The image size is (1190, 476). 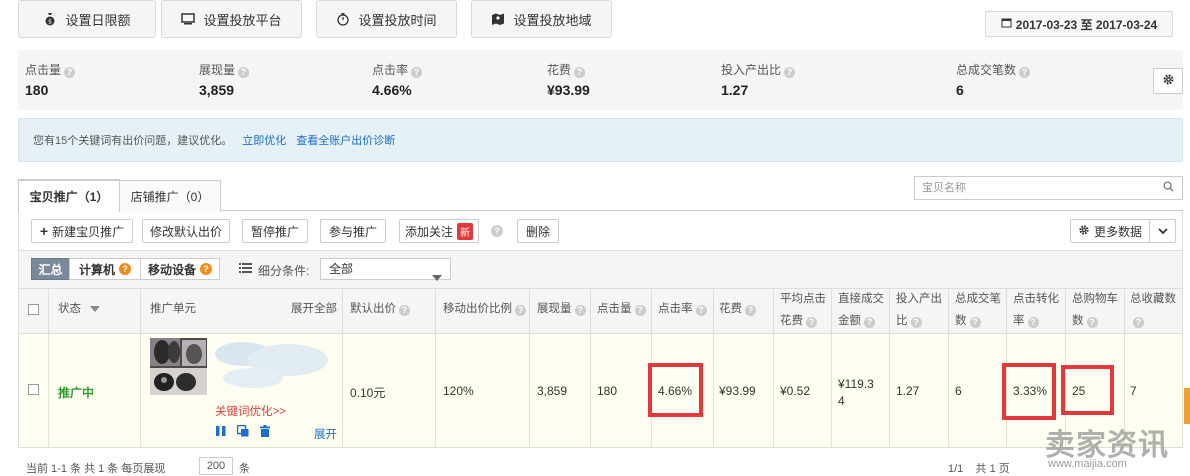 What do you see at coordinates (1087, 464) in the screenshot?
I see `watermark-url: www.maijia.com` at bounding box center [1087, 464].